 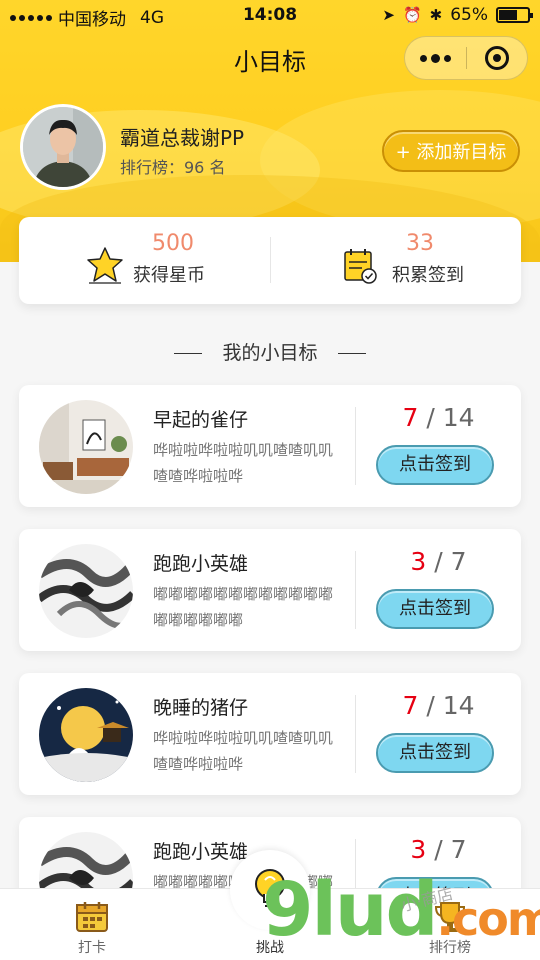 I want to click on more-dots-icon, so click(x=423, y=58).